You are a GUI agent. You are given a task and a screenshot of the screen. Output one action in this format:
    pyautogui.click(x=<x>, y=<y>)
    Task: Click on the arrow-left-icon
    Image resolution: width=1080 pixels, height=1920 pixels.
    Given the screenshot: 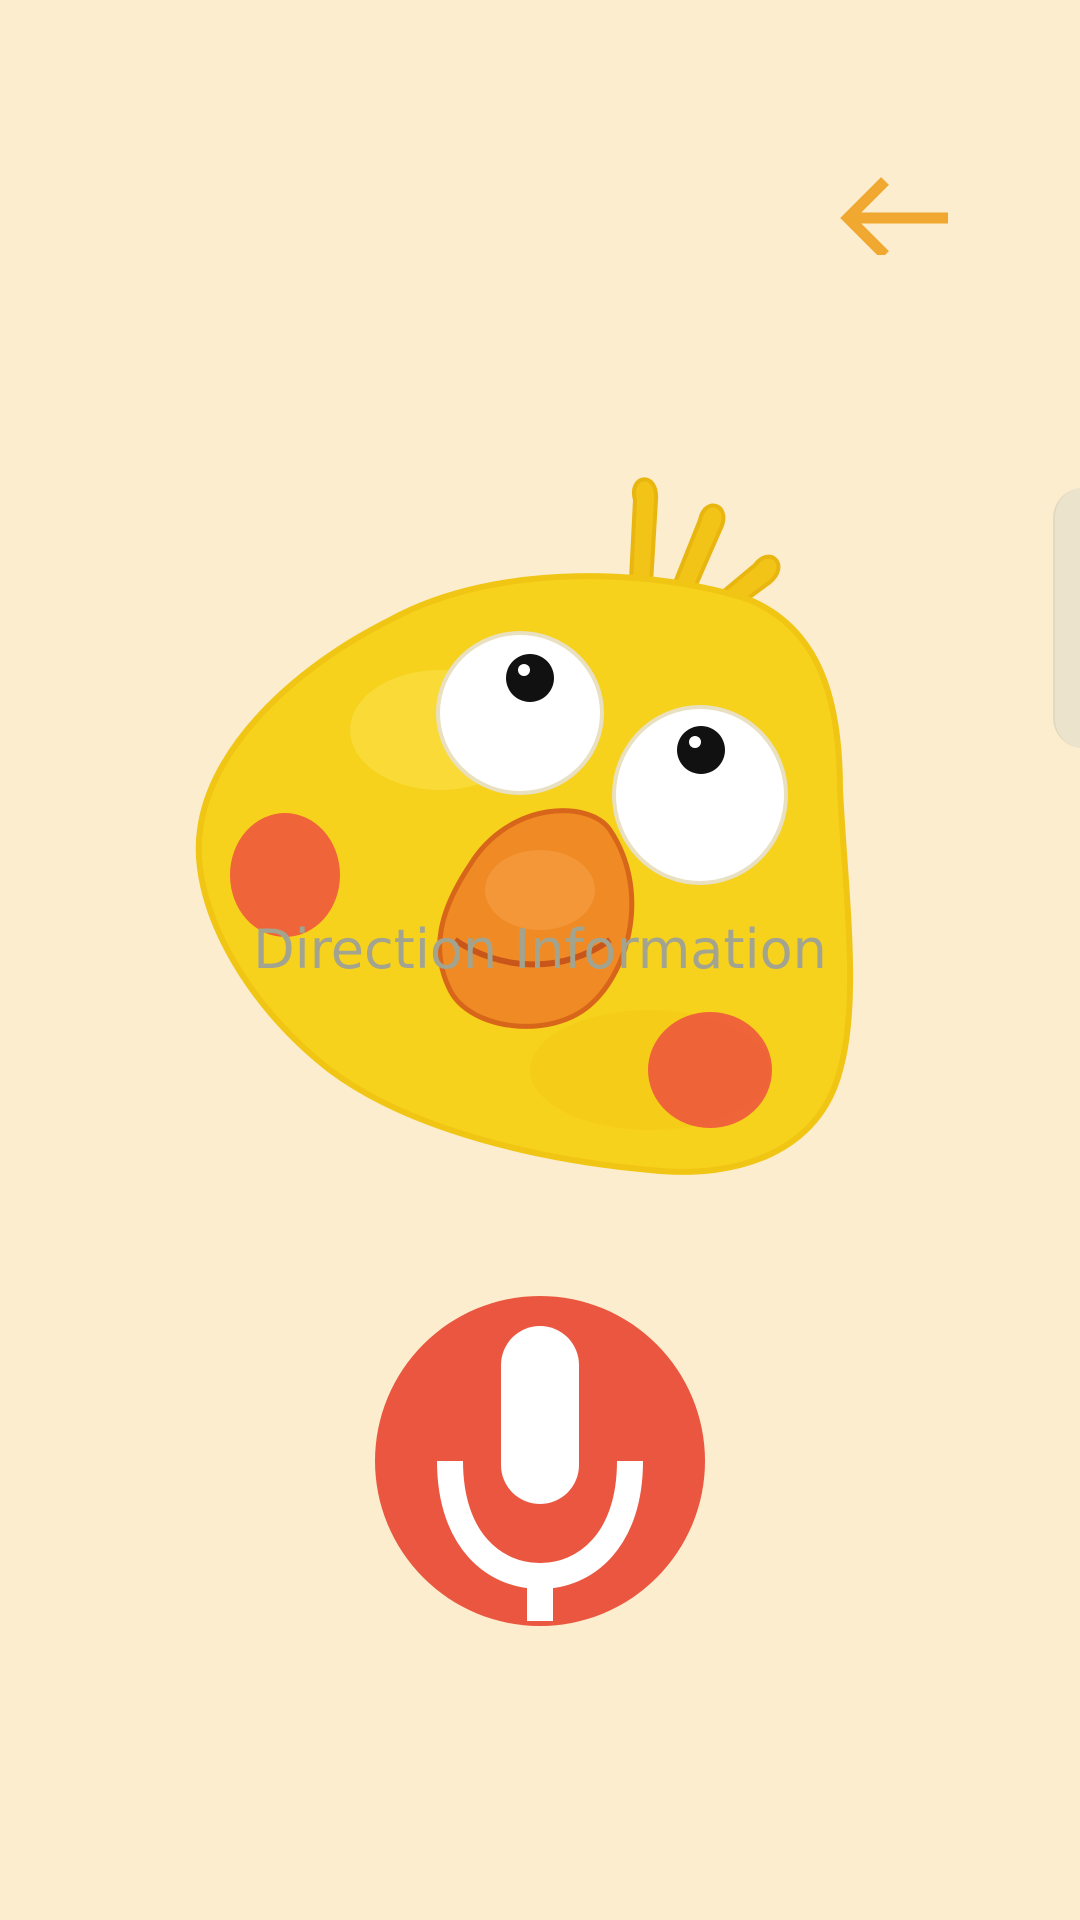 What is the action you would take?
    pyautogui.click(x=894, y=216)
    